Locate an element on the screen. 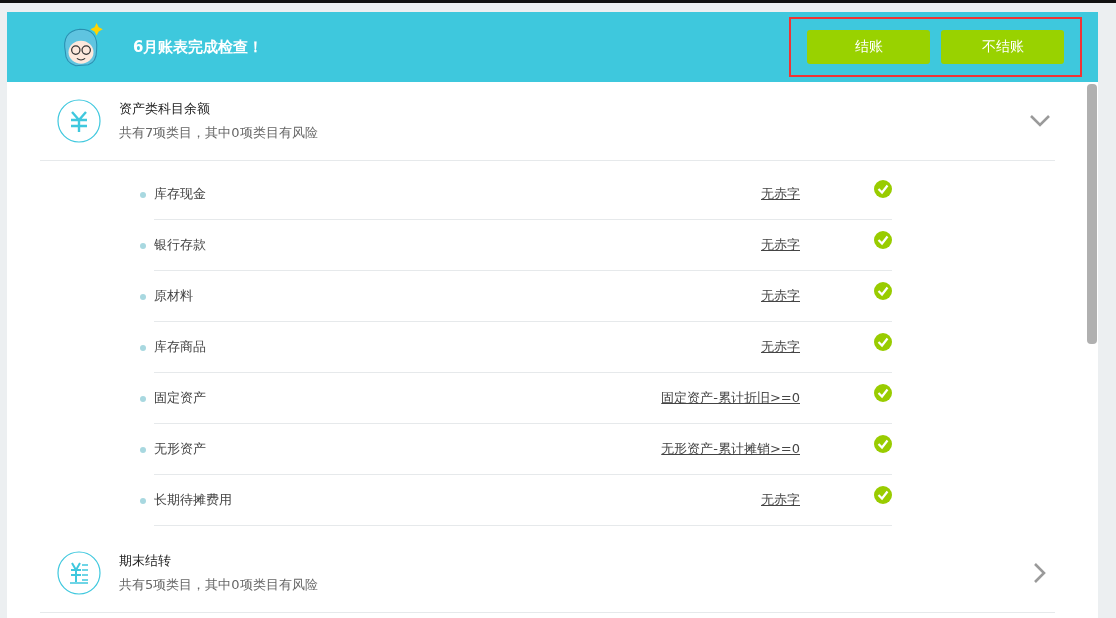 The height and width of the screenshot is (618, 1116). section-summary: 共有7项类目，其中0项类目有风险 is located at coordinates (219, 133).